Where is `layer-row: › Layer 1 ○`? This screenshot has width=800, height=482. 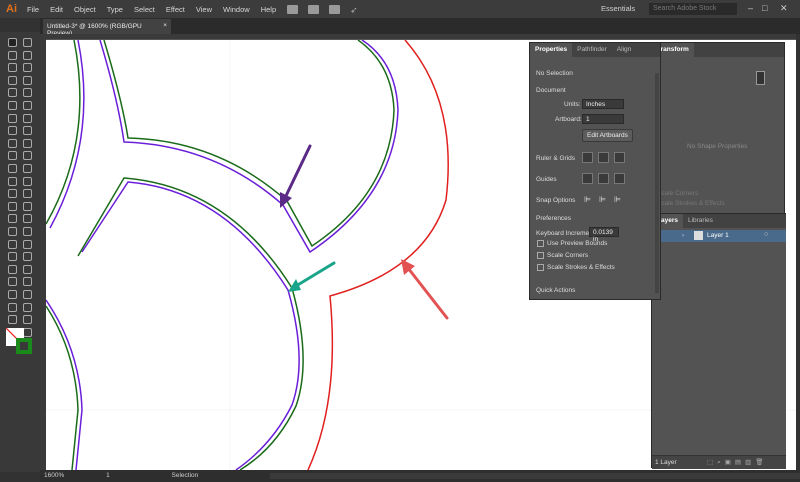
layer-row: › Layer 1 ○ is located at coordinates (719, 236).